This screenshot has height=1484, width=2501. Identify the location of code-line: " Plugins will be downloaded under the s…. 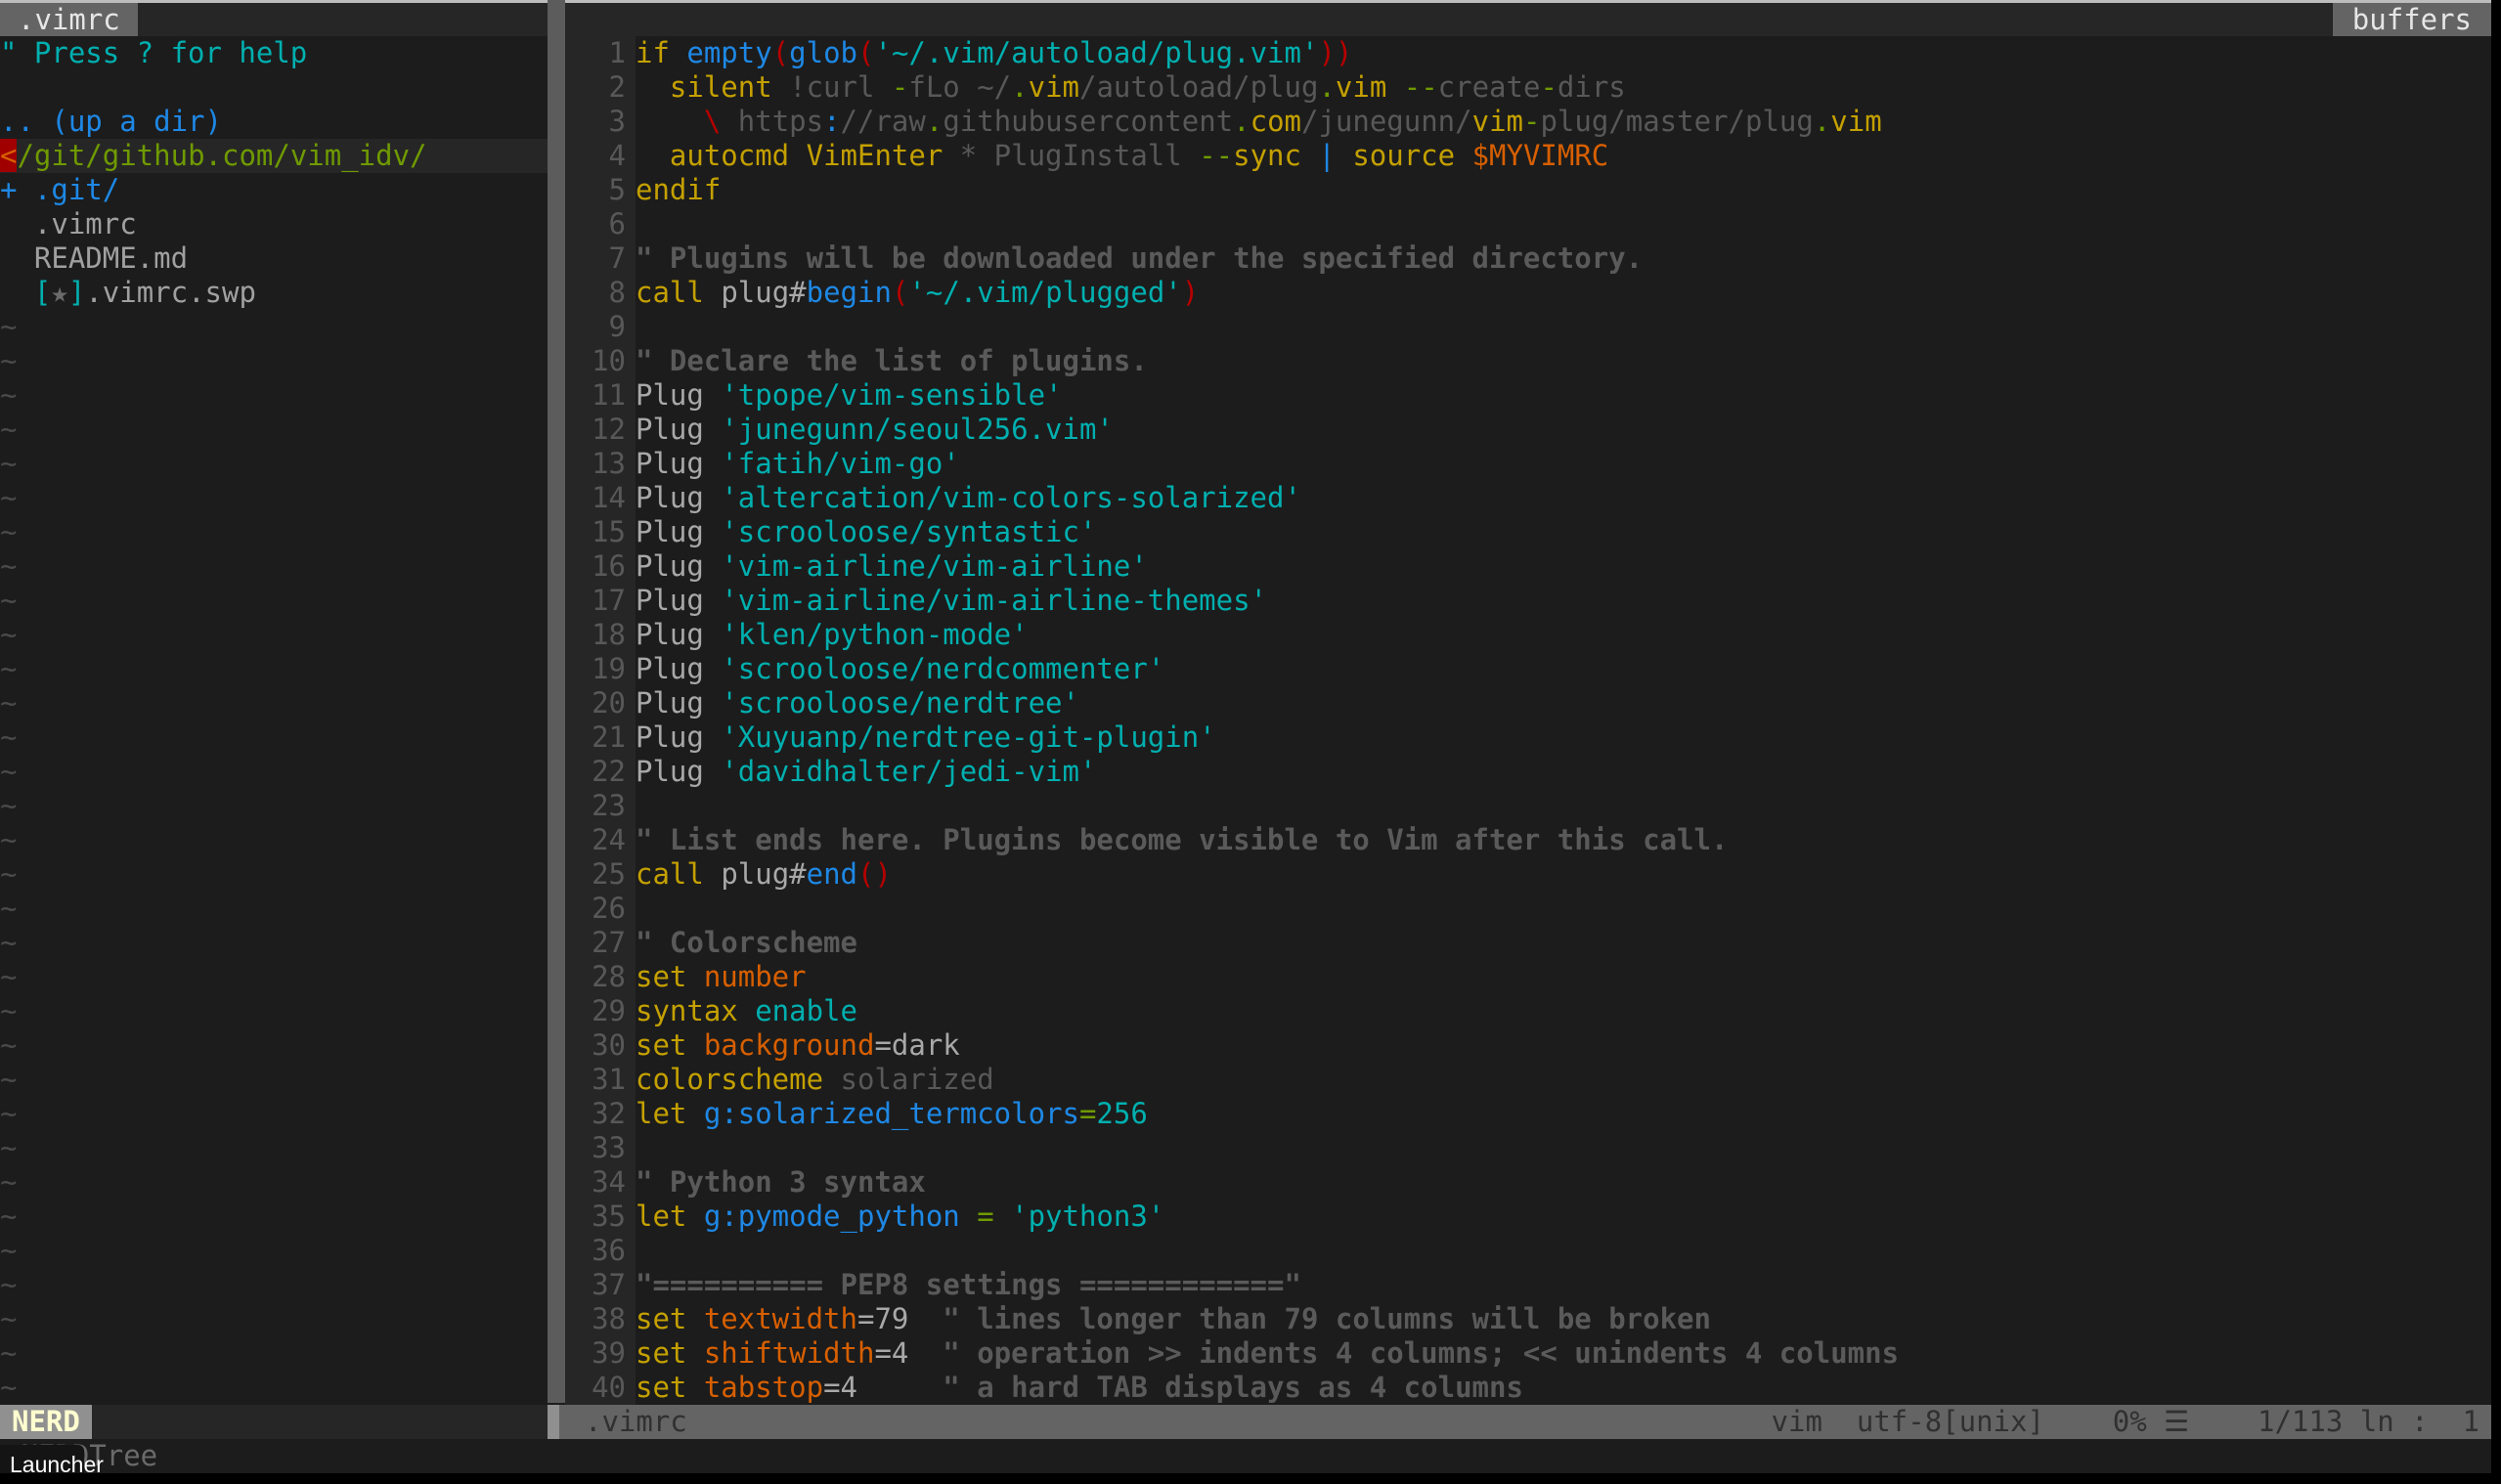
(1563, 258).